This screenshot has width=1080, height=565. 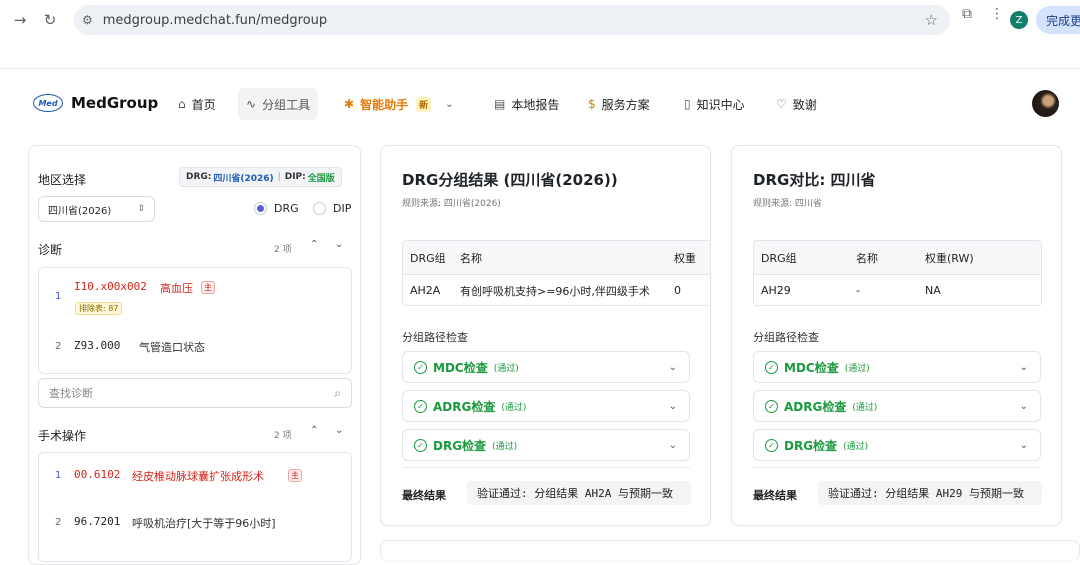 What do you see at coordinates (546, 467) in the screenshot?
I see `divider` at bounding box center [546, 467].